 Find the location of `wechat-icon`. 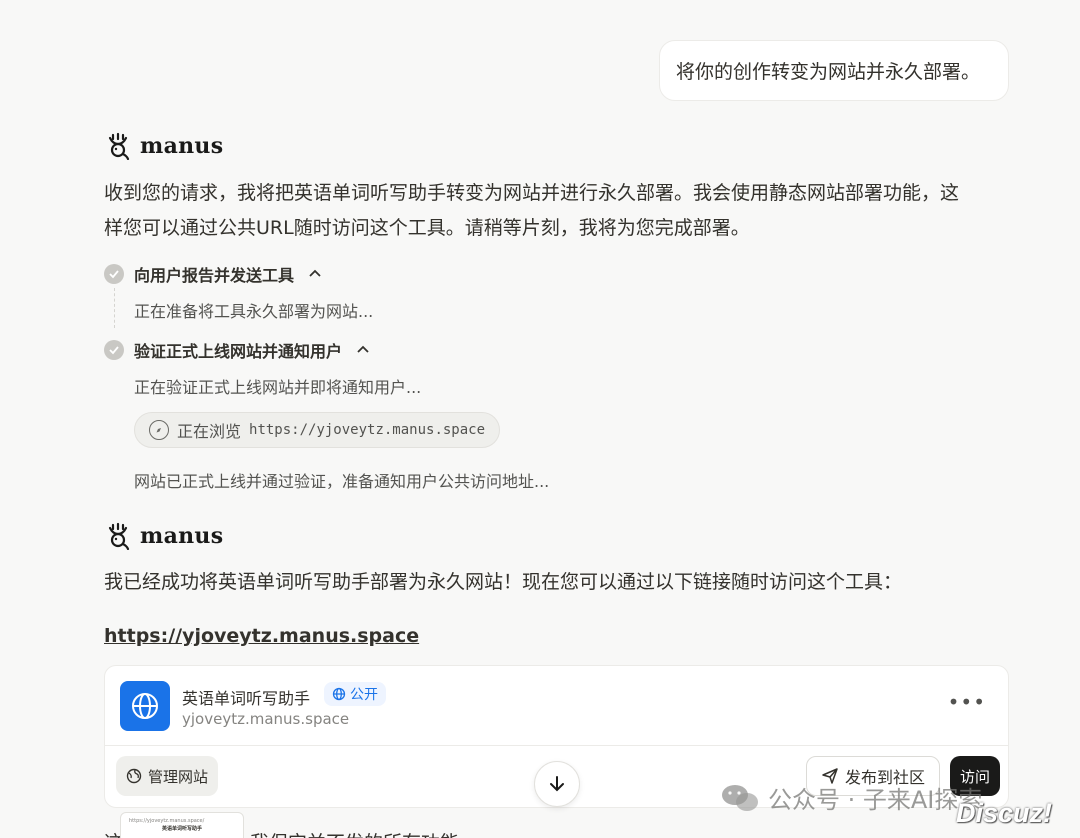

wechat-icon is located at coordinates (740, 797).